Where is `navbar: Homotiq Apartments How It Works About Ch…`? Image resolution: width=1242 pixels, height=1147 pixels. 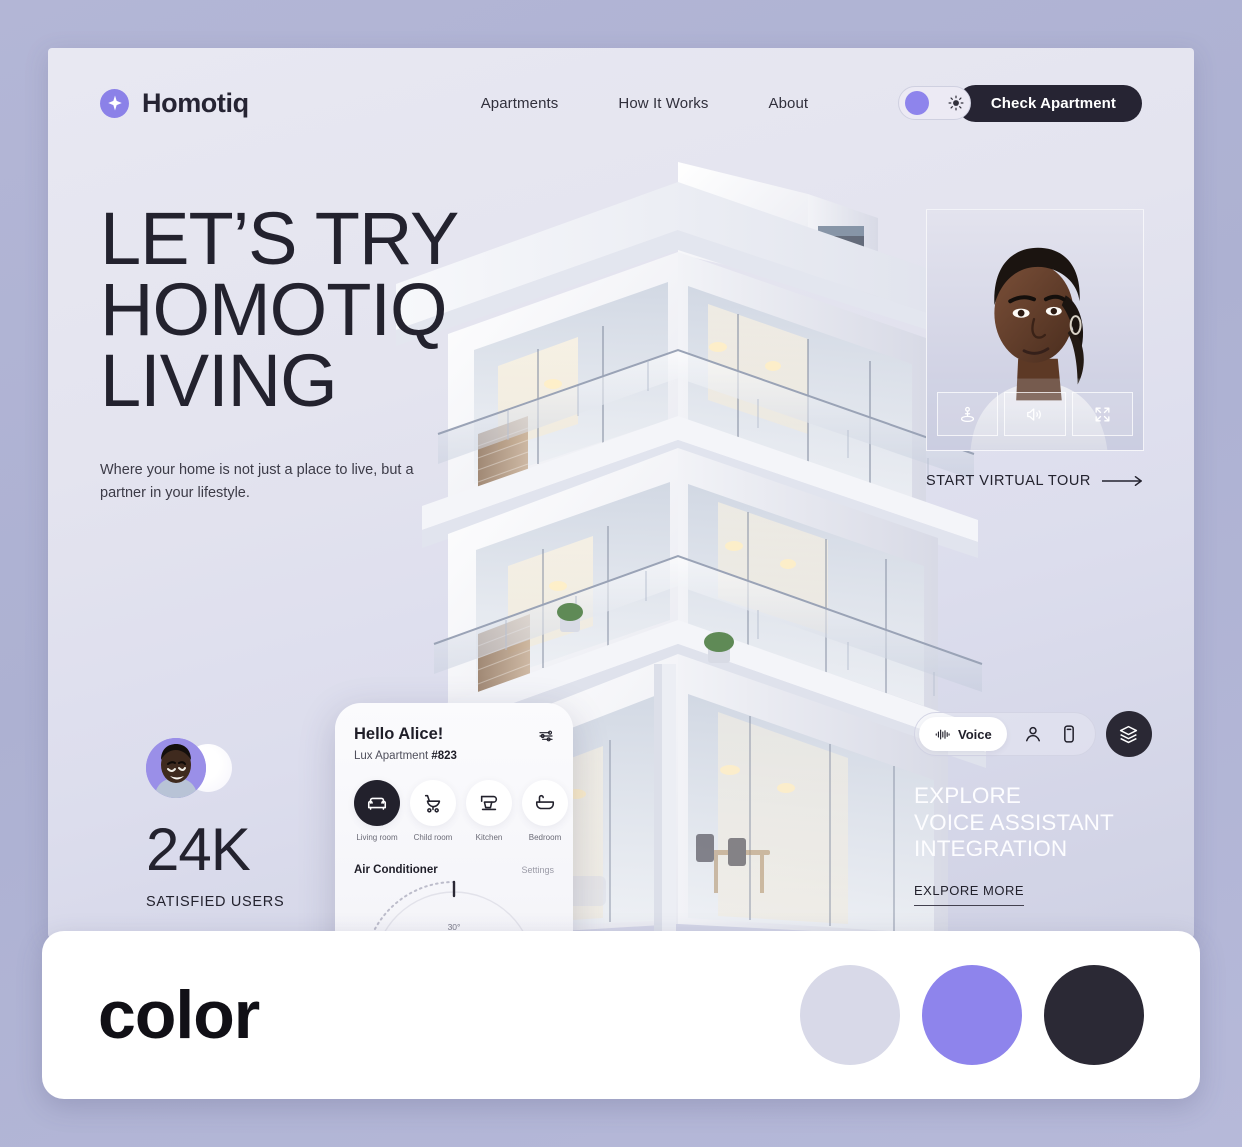 navbar: Homotiq Apartments How It Works About Ch… is located at coordinates (621, 103).